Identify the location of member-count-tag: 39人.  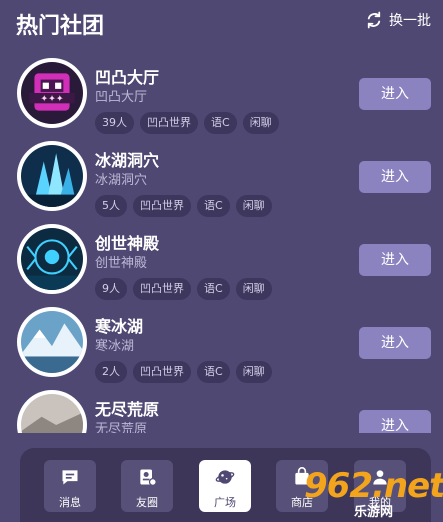
(114, 123).